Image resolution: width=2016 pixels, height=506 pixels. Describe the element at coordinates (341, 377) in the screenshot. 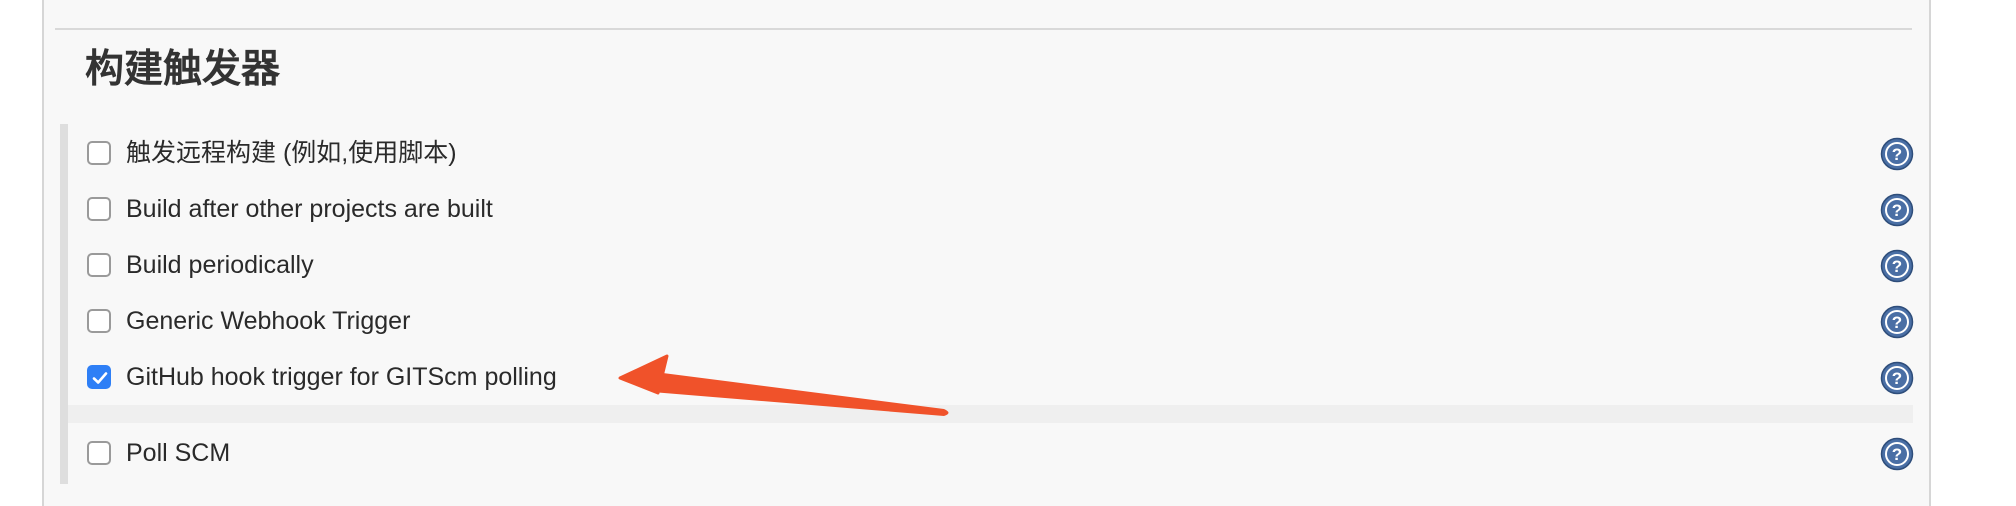

I see `trigger-github-hook-label: GitHub hook trigger for GITScm polling` at that location.